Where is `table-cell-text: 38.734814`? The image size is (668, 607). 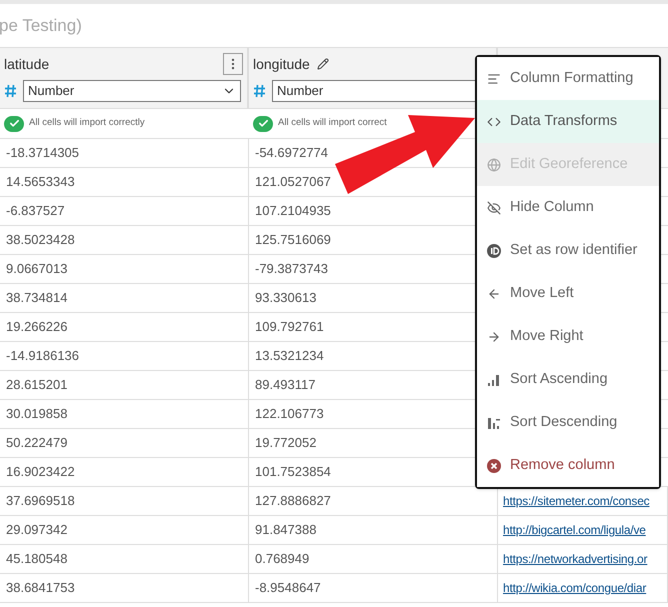 table-cell-text: 38.734814 is located at coordinates (37, 298).